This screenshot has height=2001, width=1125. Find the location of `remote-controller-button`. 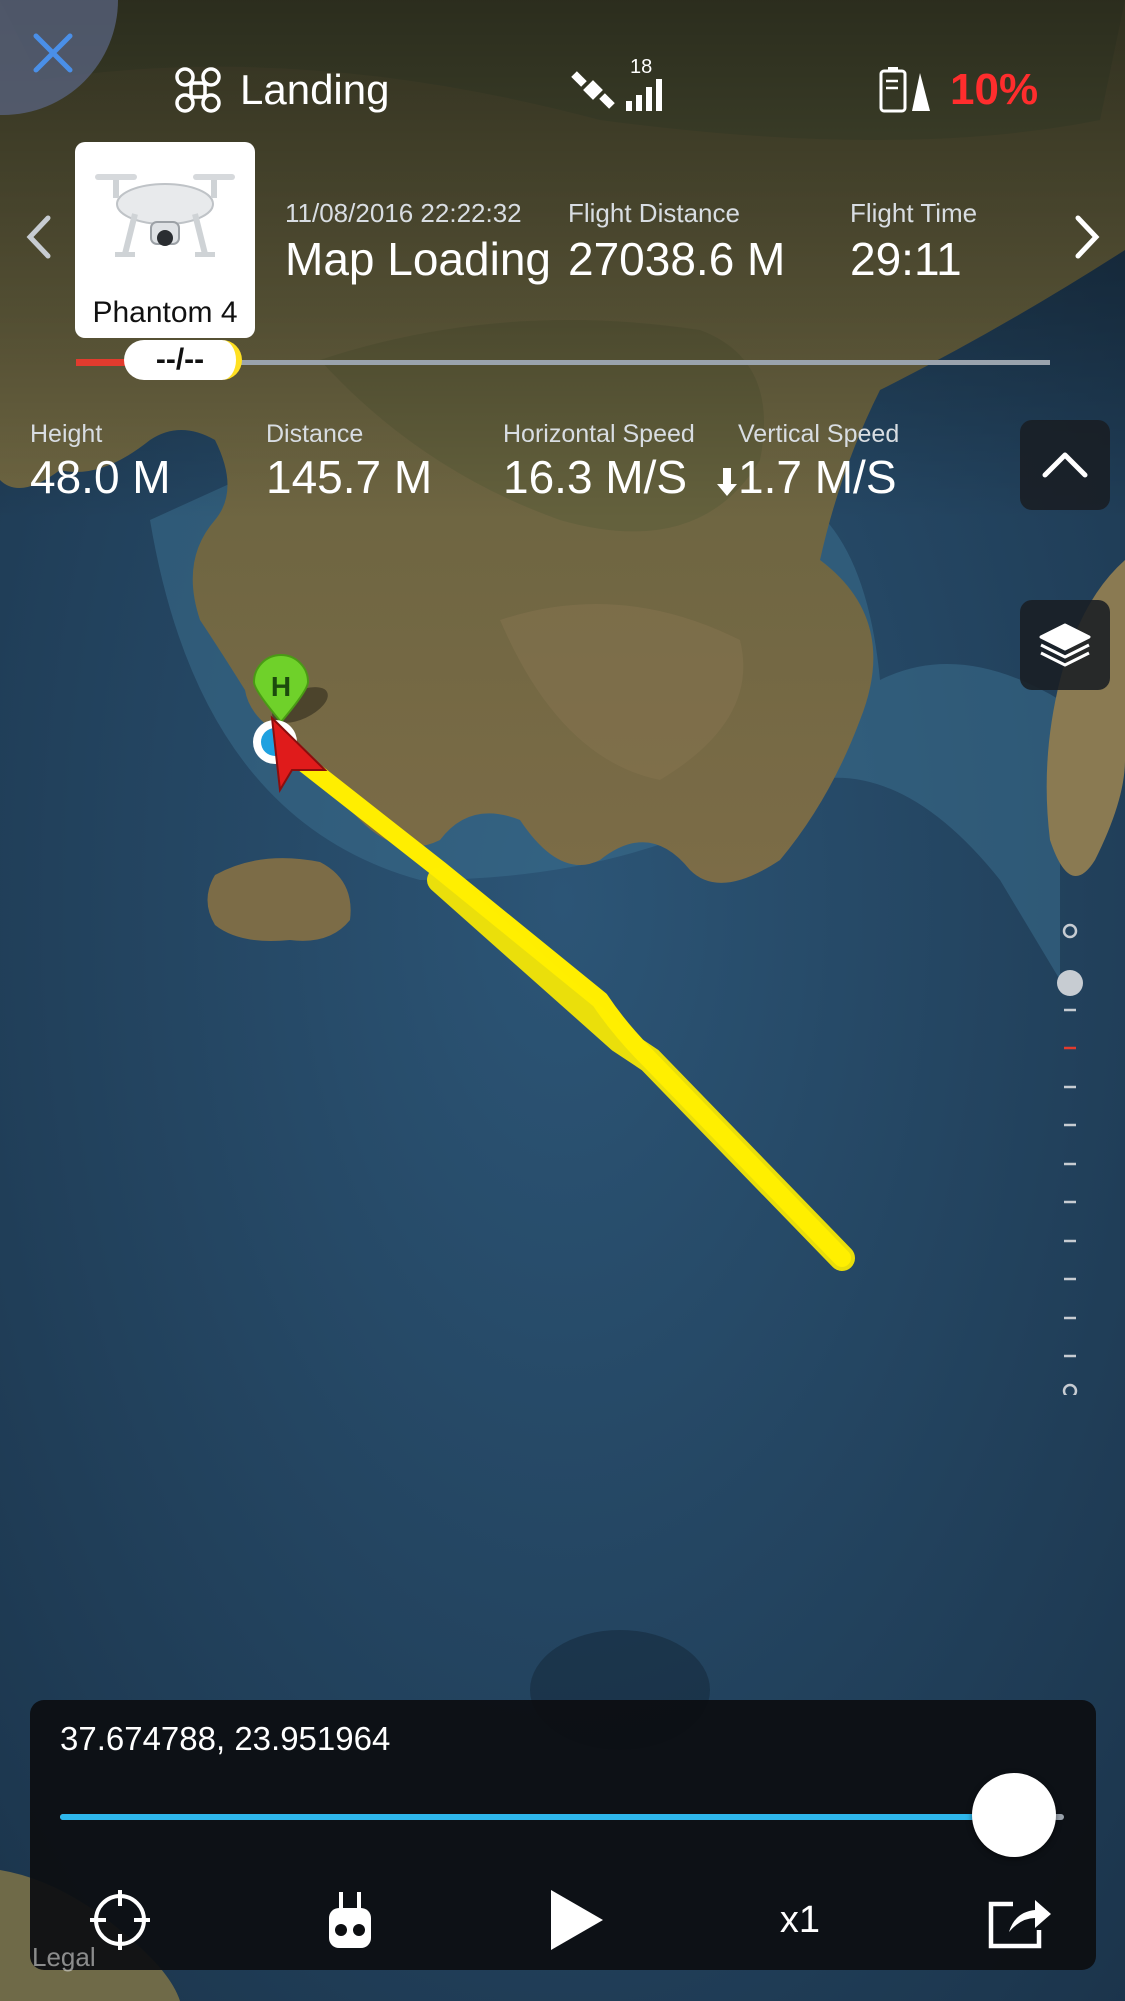

remote-controller-button is located at coordinates (350, 1920).